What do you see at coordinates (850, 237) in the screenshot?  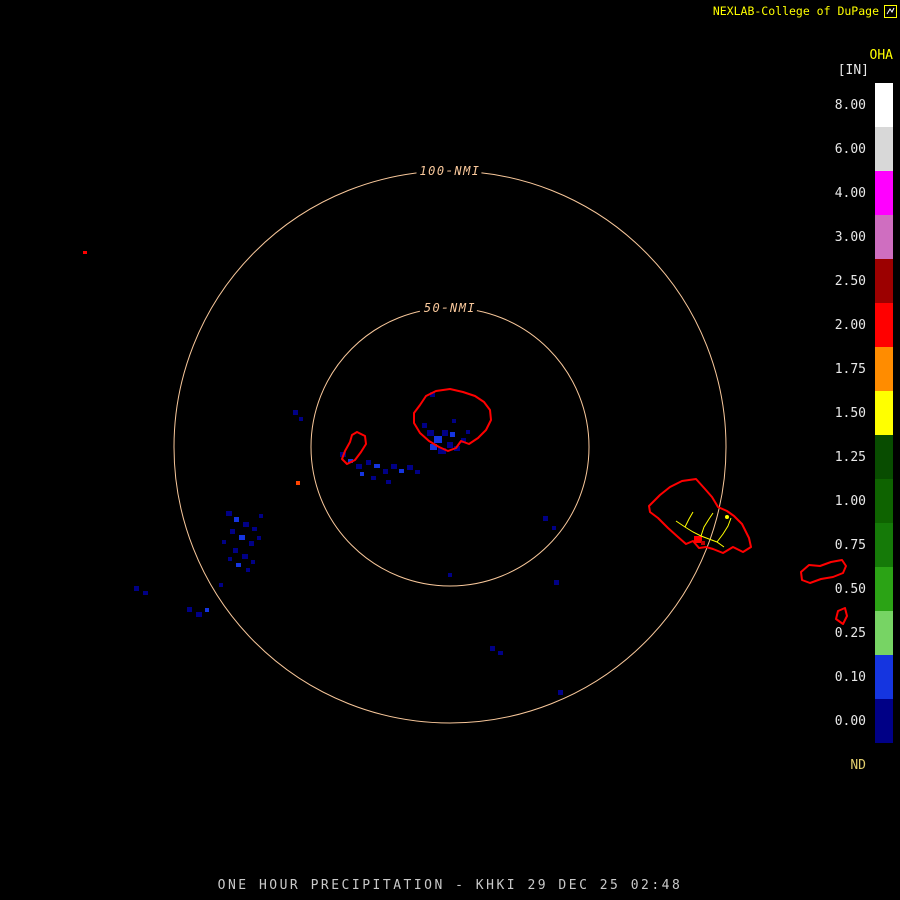 I see `legend-tick-label: 3.00` at bounding box center [850, 237].